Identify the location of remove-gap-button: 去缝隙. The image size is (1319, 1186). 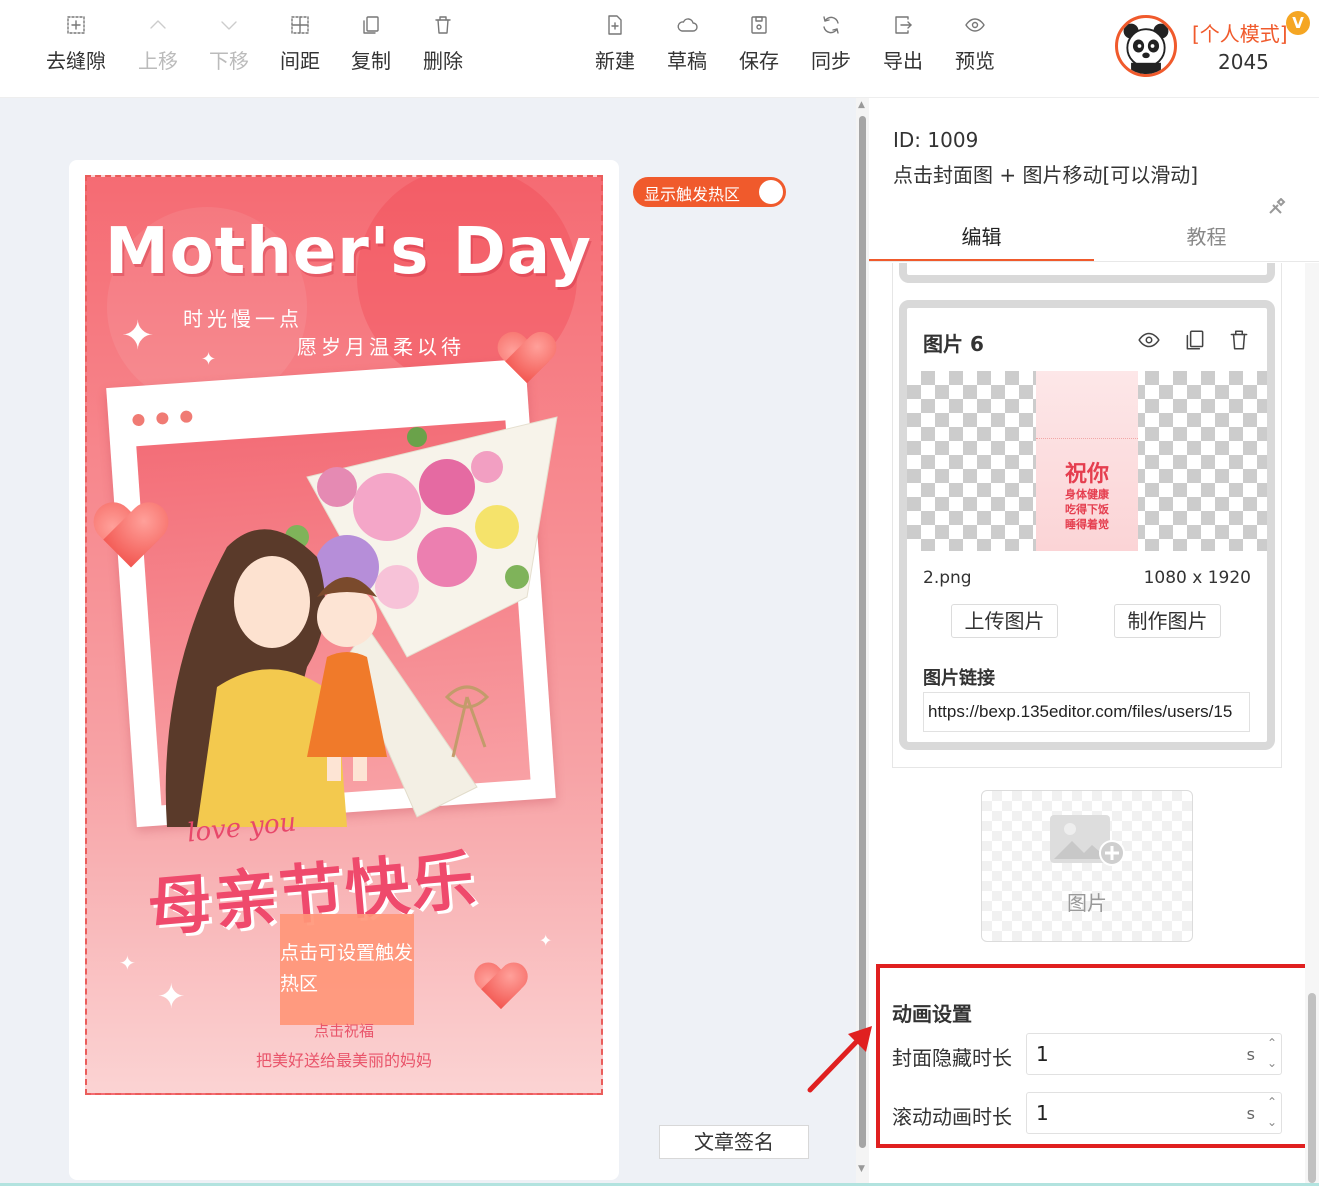
(76, 44).